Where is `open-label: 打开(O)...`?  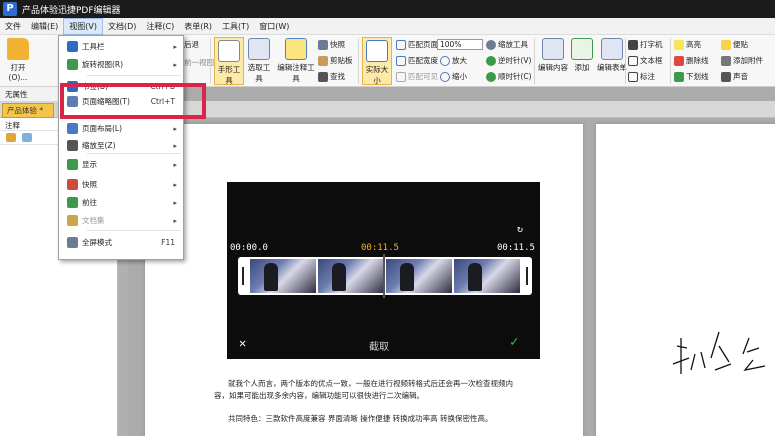 open-label: 打开(O)... is located at coordinates (18, 72).